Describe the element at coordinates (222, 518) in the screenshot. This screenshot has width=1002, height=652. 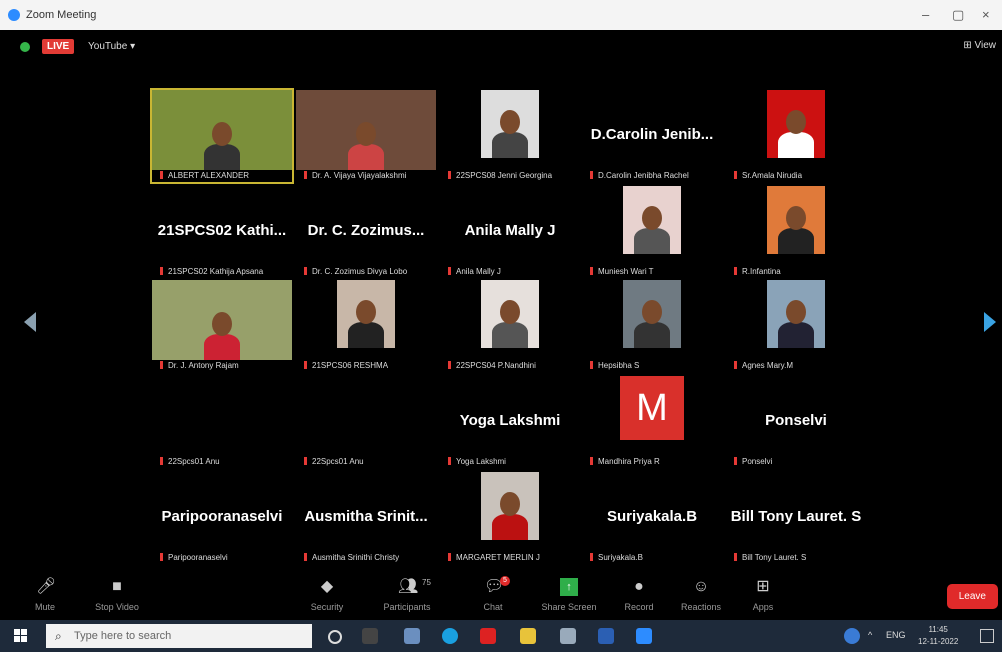
I see `participant-tile: Paripooranaselvi Paripooranaselvi` at that location.